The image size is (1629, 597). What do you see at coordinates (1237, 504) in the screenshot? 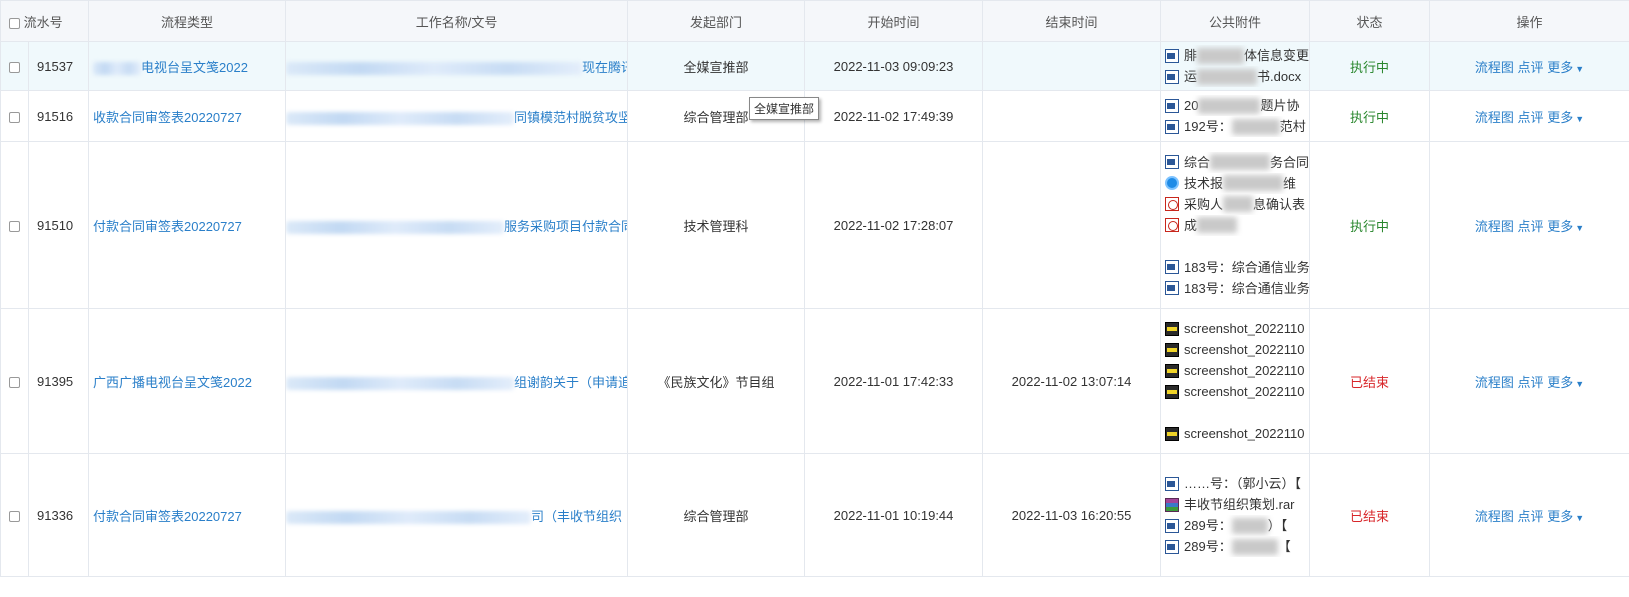
I see `attachment-item: 丰收节组织策划.rar` at bounding box center [1237, 504].